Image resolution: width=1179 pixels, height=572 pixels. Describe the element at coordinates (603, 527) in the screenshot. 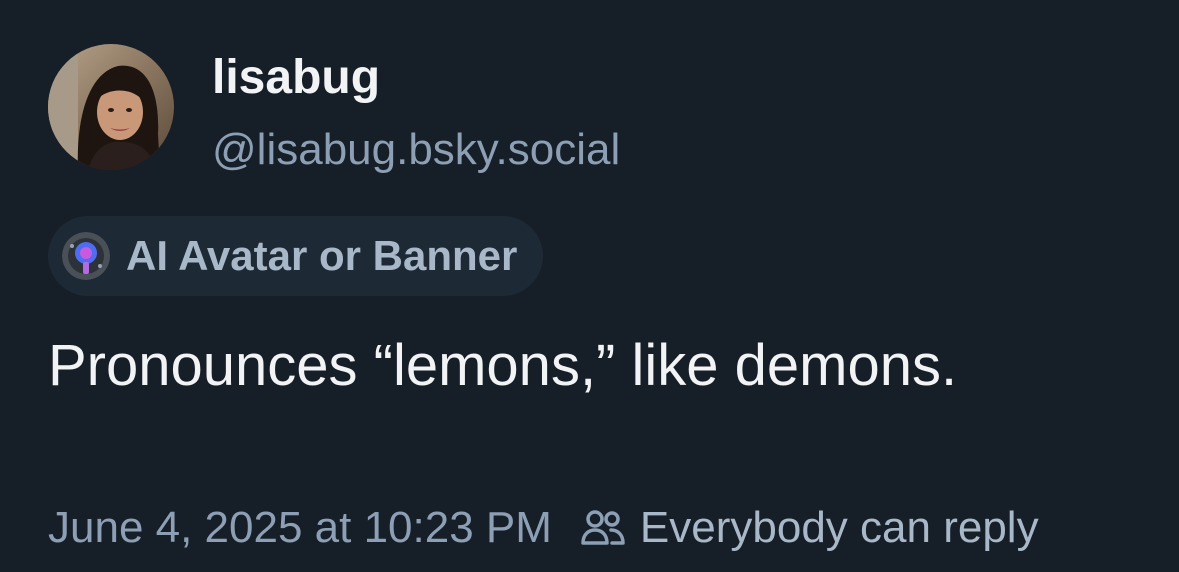

I see `people-icon` at that location.